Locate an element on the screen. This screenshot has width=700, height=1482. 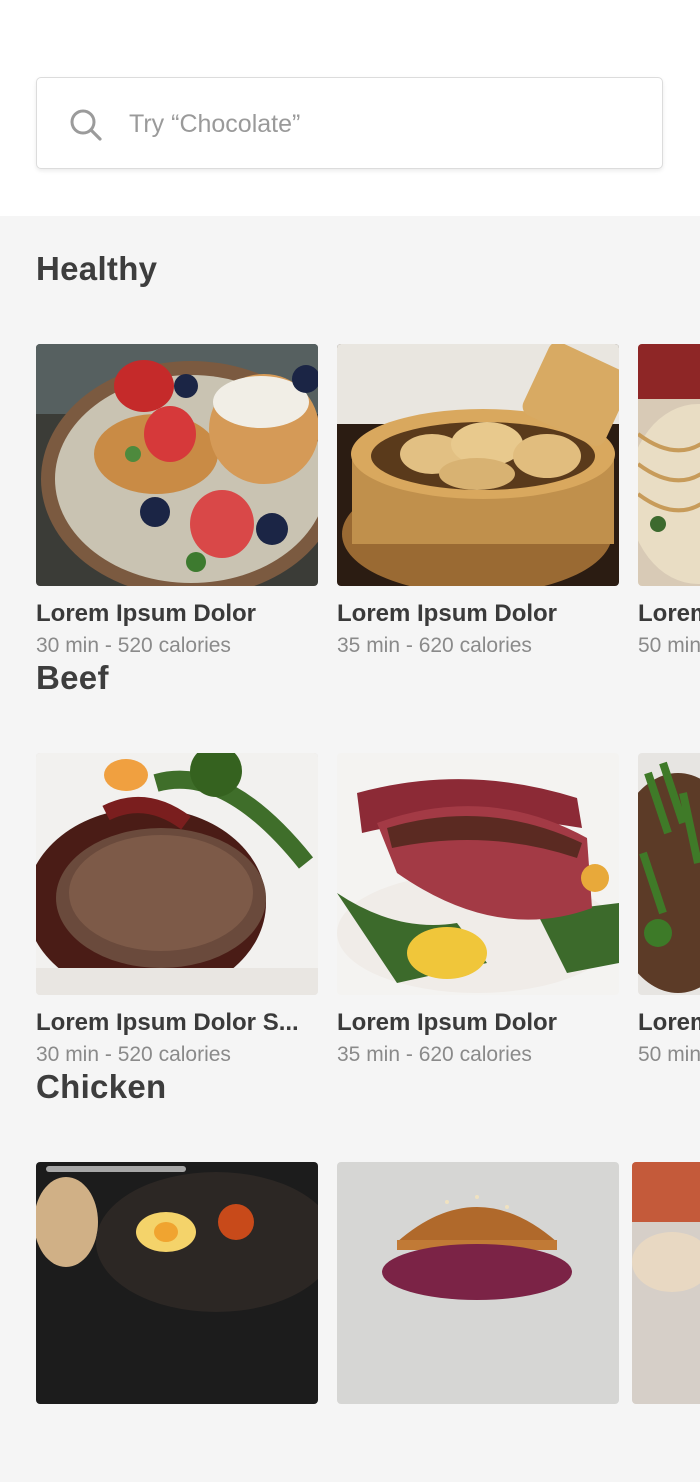
section-title: Beef is located at coordinates (72, 677).